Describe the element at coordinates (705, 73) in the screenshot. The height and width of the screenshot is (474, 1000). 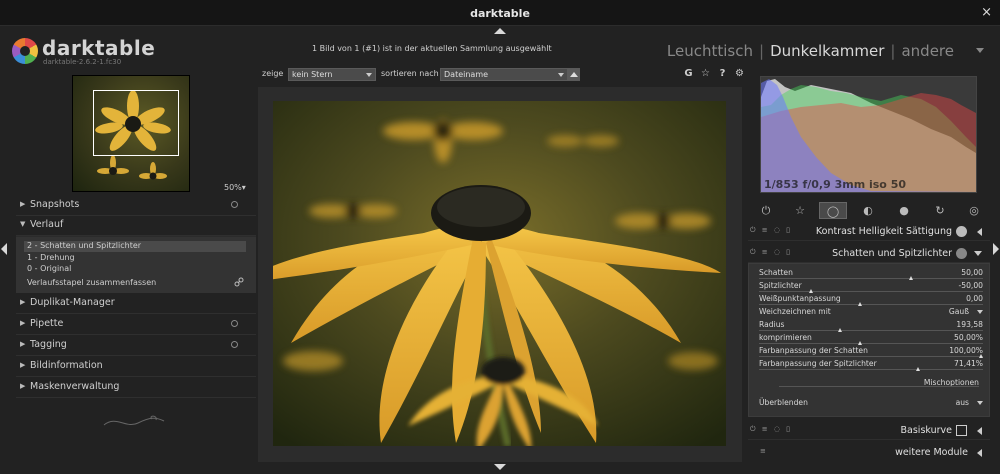
I see `overlay-star-icon: ☆` at that location.